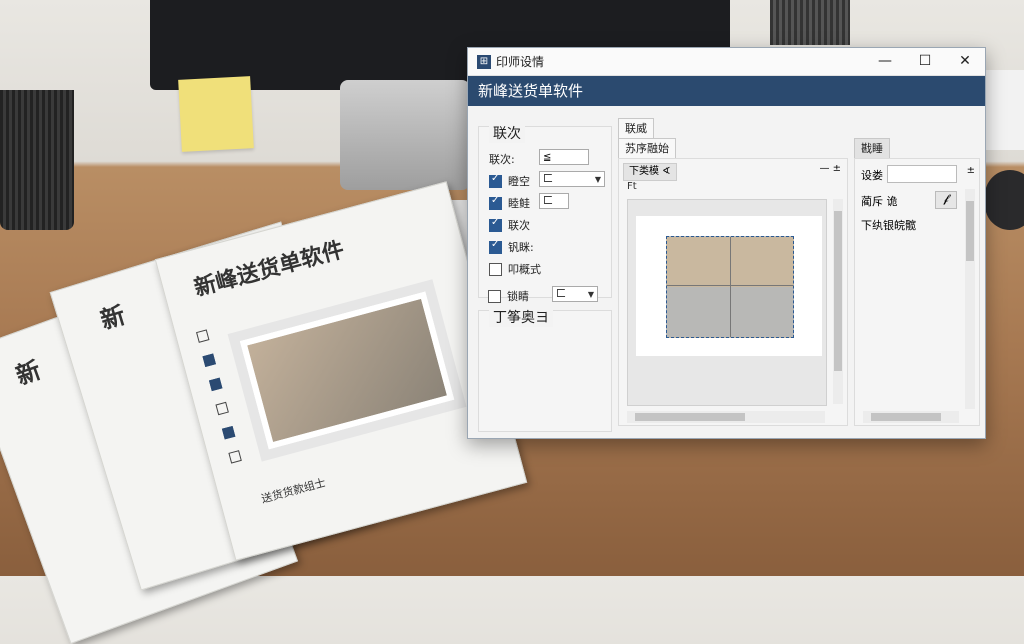  Describe the element at coordinates (971, 170) in the screenshot. I see `plus-minus-icon: ±` at that location.